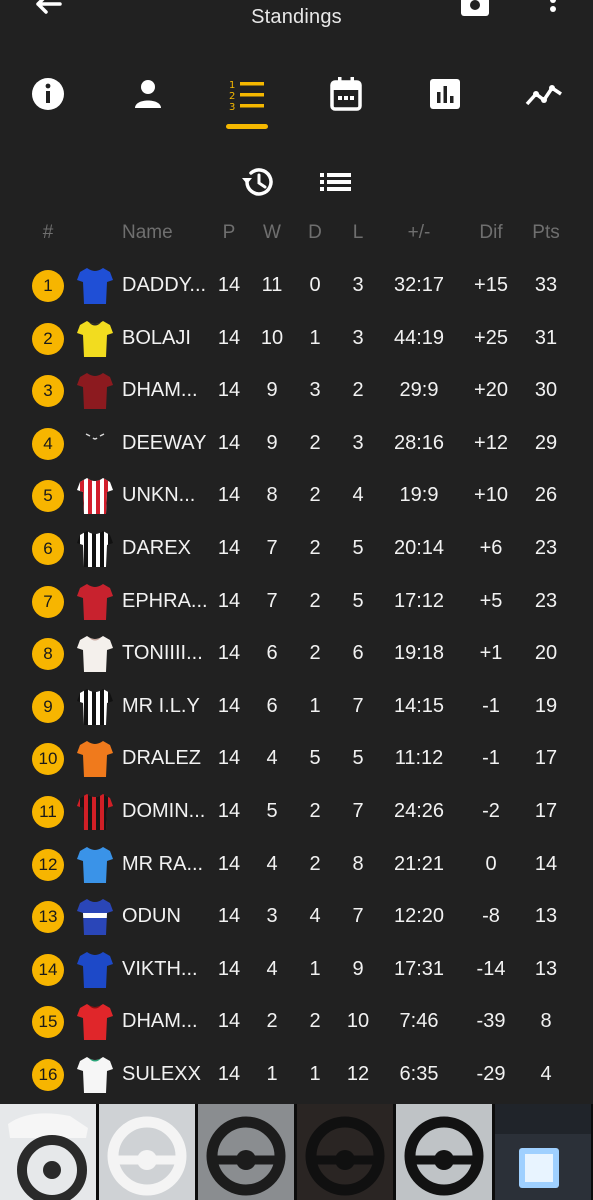  What do you see at coordinates (296, 602) in the screenshot?
I see `table-row: 7 EPHRA... 14 7 2 5 17:12 +5 23` at bounding box center [296, 602].